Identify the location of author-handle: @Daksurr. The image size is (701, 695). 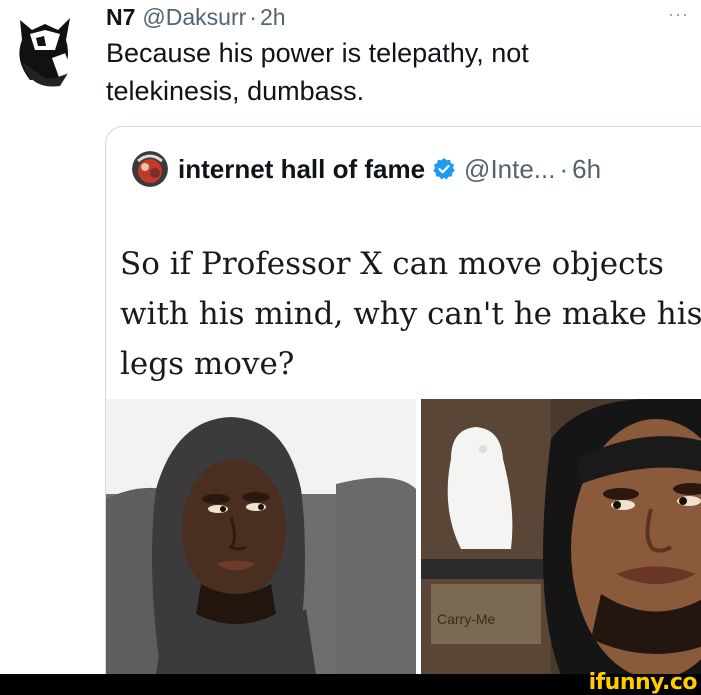
(194, 17).